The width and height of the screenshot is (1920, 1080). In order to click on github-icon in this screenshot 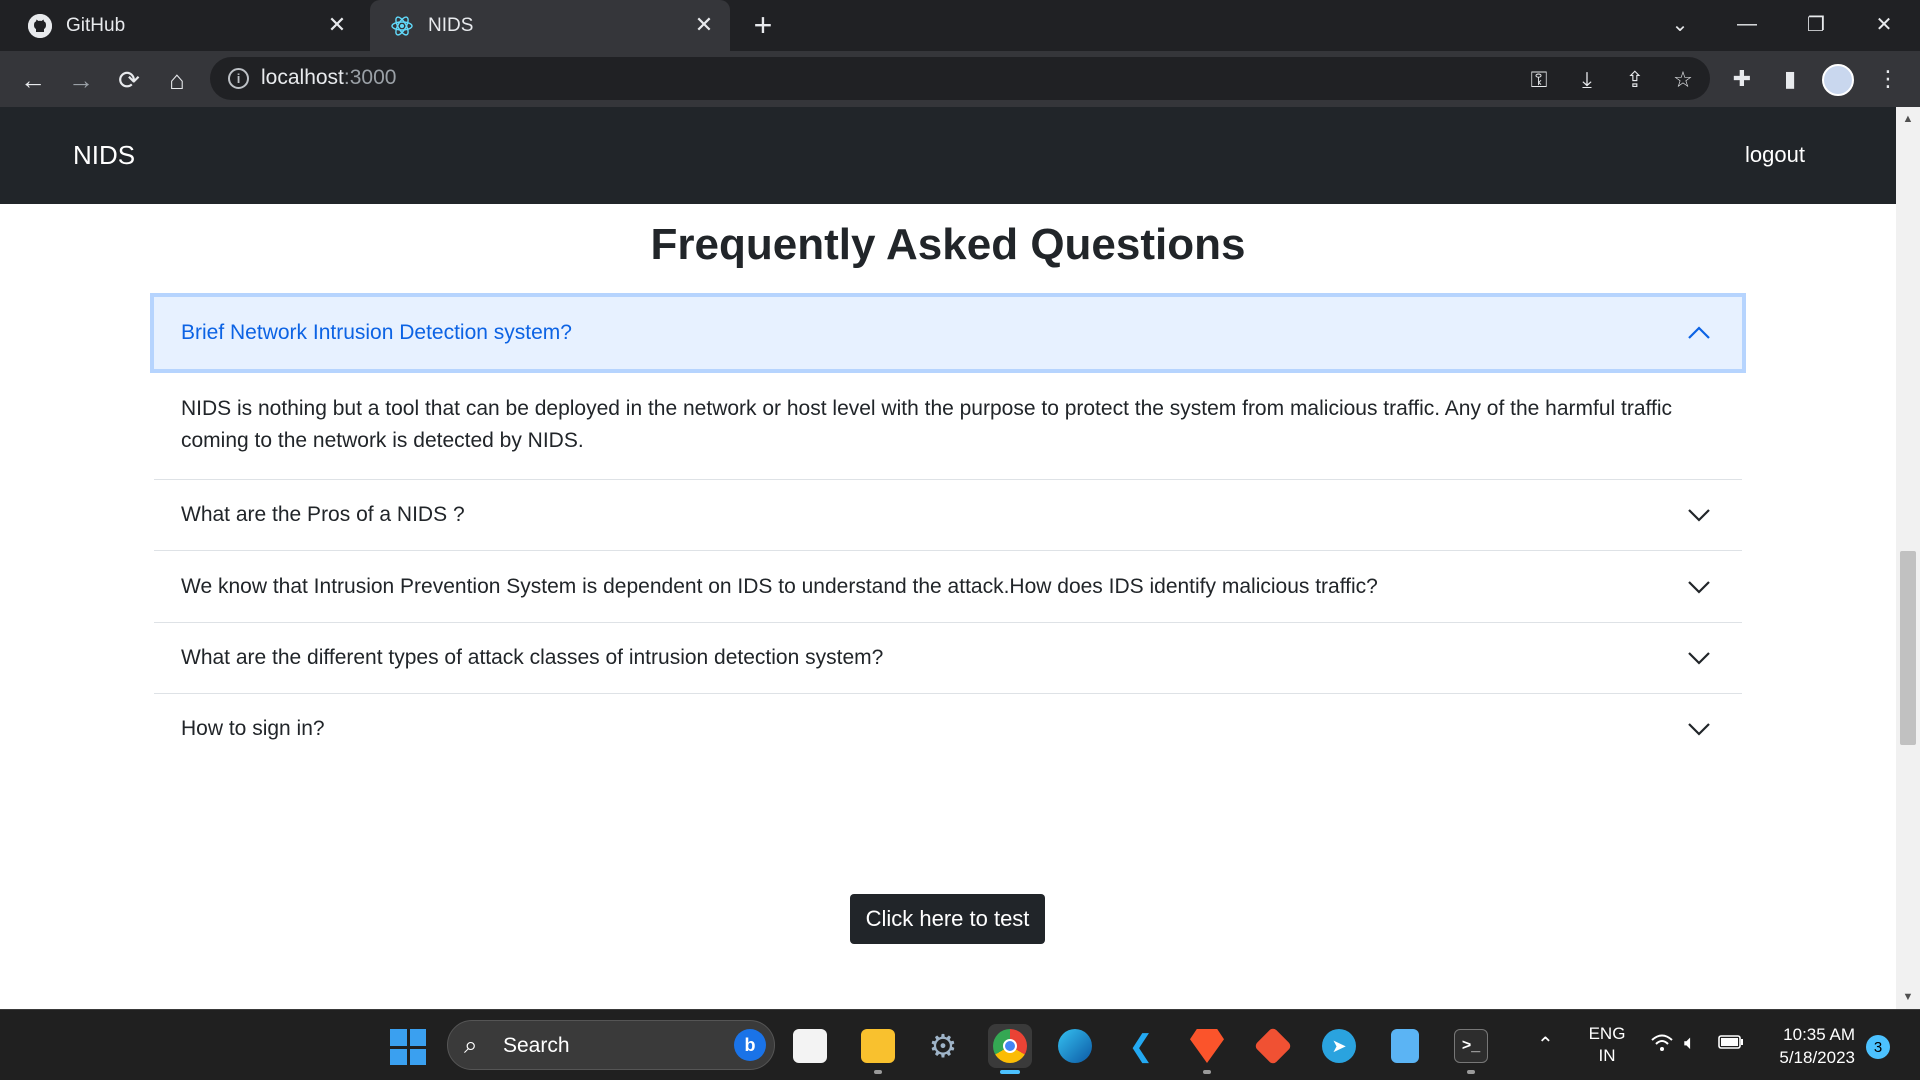, I will do `click(40, 25)`.